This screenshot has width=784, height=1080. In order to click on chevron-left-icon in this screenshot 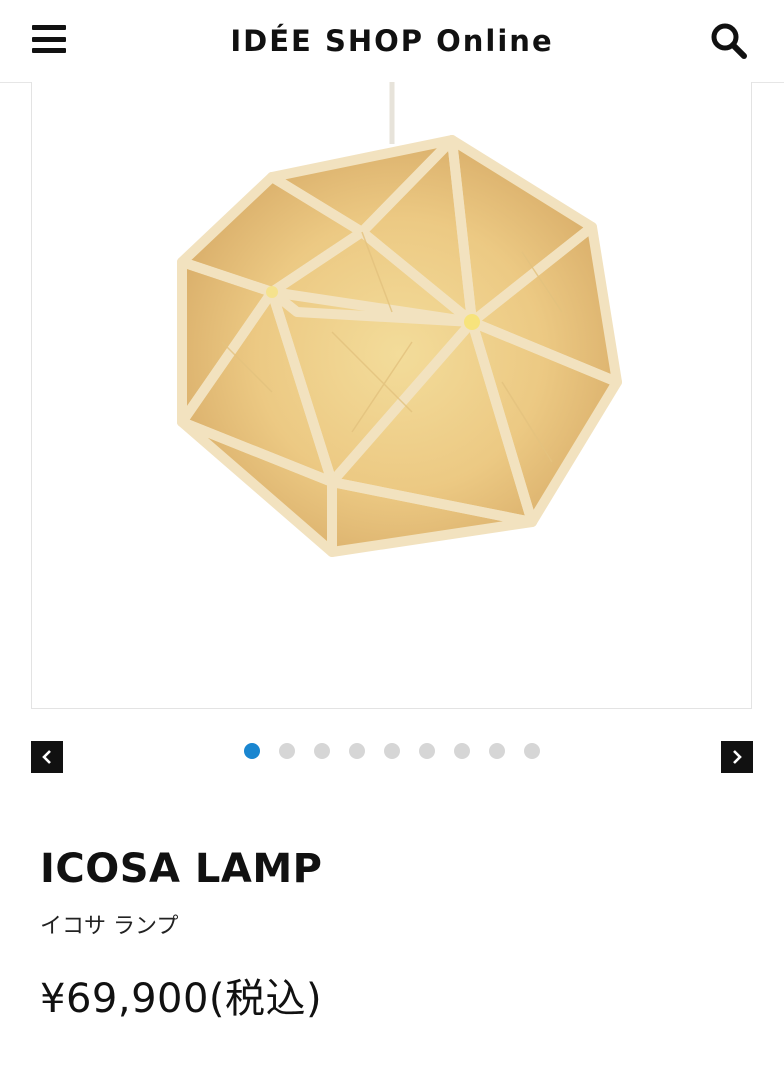, I will do `click(46, 757)`.